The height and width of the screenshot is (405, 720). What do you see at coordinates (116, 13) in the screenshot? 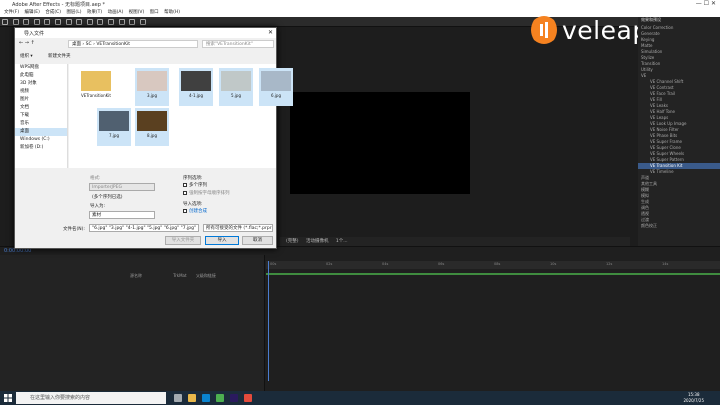
I see `menu-animation: 动画(A)` at bounding box center [116, 13].